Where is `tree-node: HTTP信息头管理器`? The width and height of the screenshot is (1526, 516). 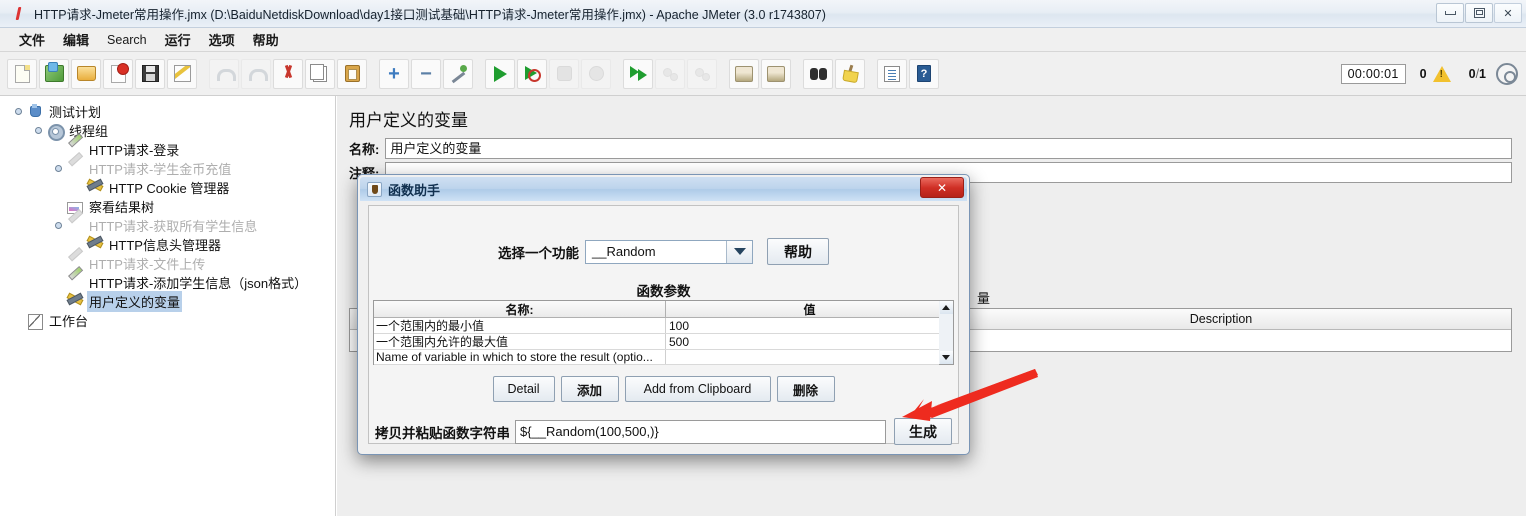
tree-node: HTTP信息头管理器 is located at coordinates (171, 244).